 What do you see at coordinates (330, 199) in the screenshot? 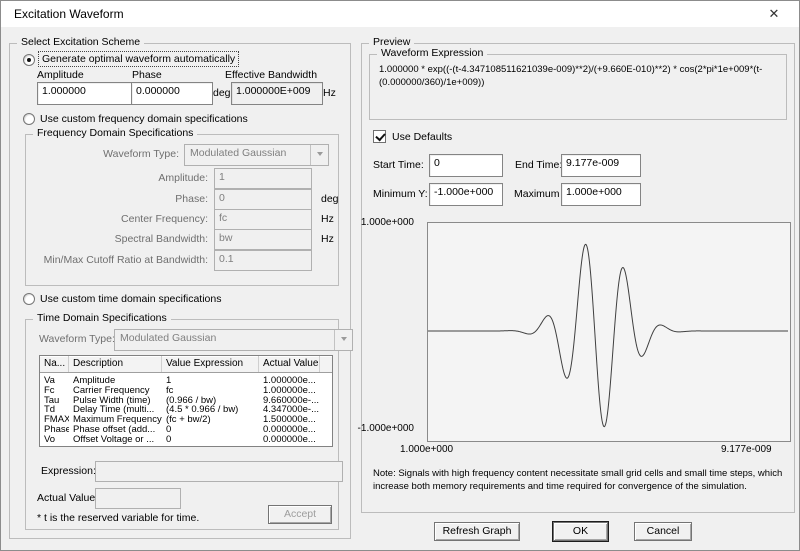
I see `freq-phase-unit: deg` at bounding box center [330, 199].